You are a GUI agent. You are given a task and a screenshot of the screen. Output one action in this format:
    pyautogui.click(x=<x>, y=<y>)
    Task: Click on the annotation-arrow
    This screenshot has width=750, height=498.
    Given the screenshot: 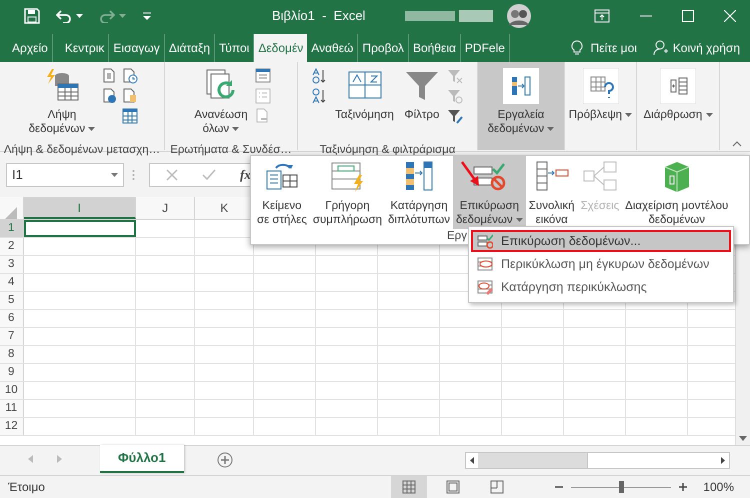 What is the action you would take?
    pyautogui.click(x=471, y=174)
    